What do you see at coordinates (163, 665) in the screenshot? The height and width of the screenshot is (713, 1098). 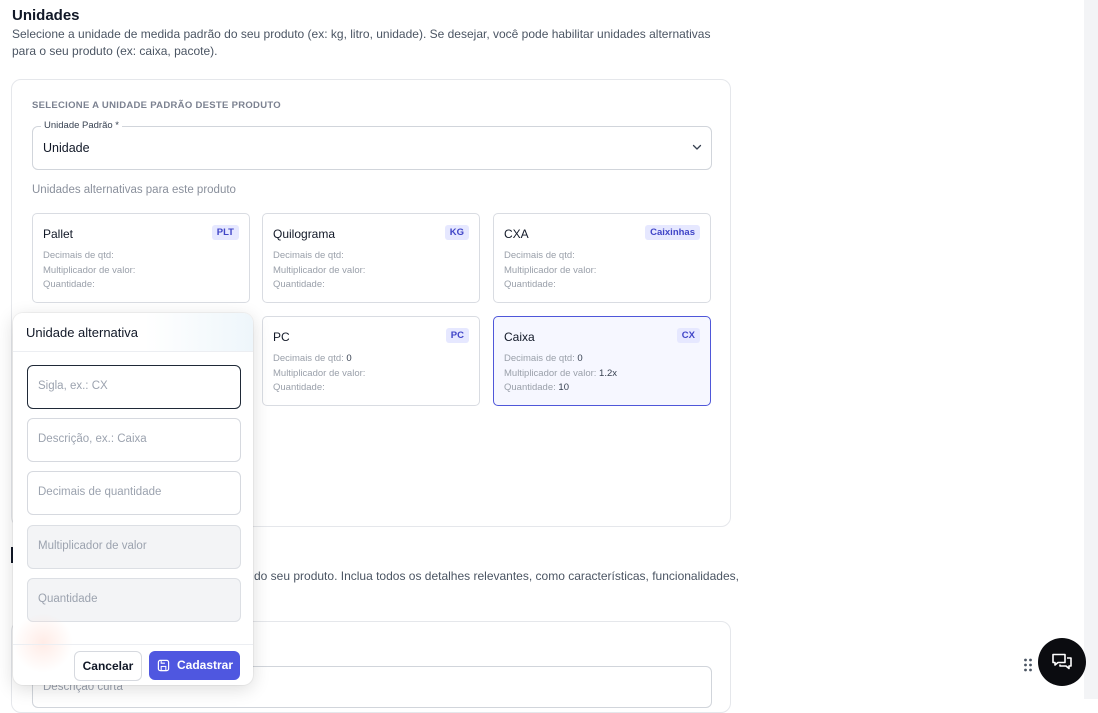 I see `save-icon` at bounding box center [163, 665].